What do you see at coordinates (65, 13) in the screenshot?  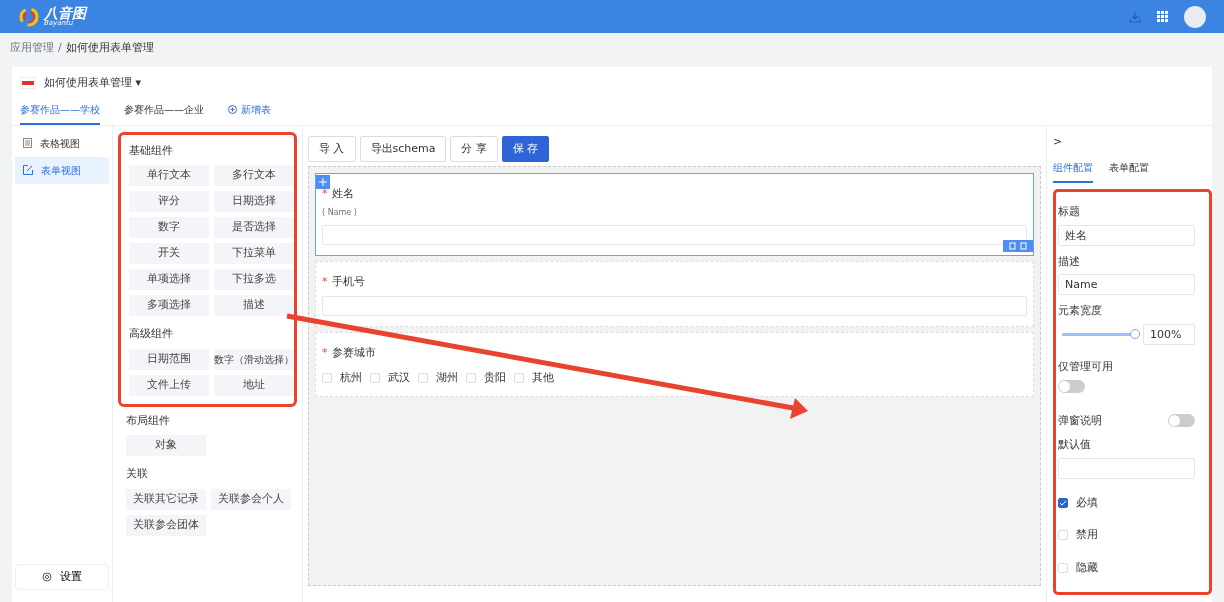 I see `logo-text: 八音图` at bounding box center [65, 13].